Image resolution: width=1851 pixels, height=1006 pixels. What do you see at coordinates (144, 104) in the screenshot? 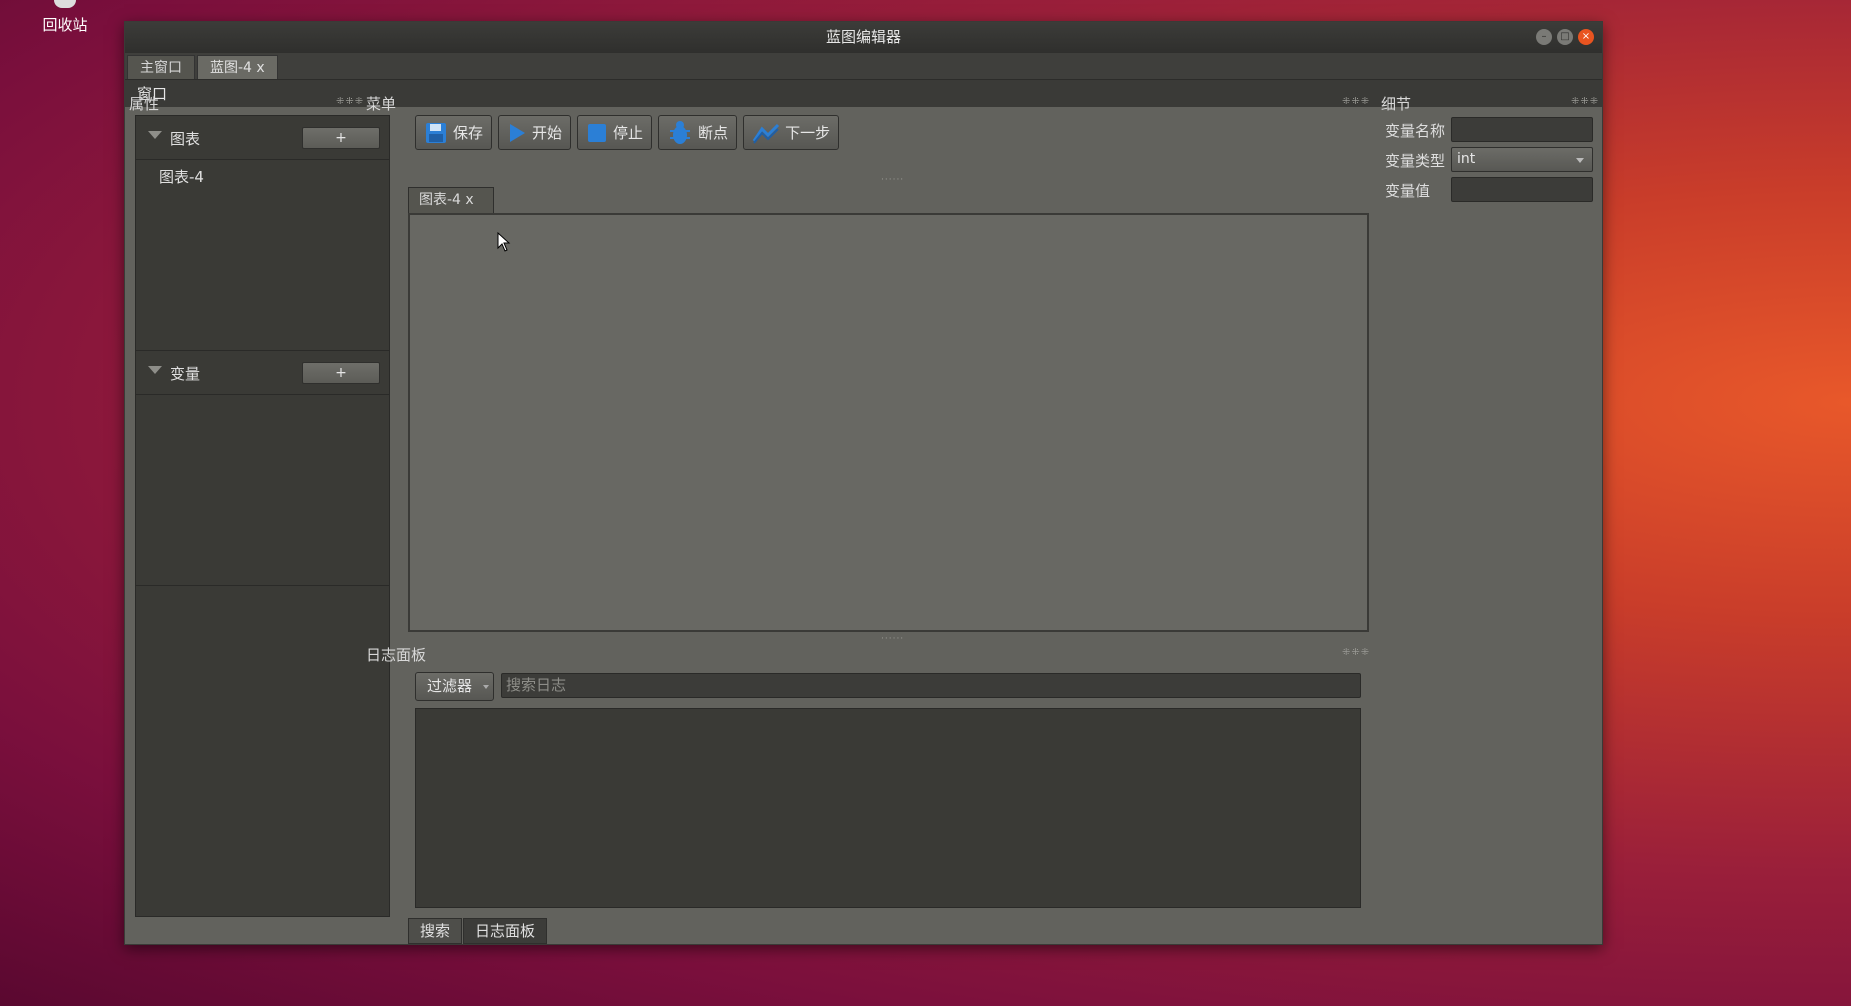
I see `properties-panel-title: 属性` at bounding box center [144, 104].